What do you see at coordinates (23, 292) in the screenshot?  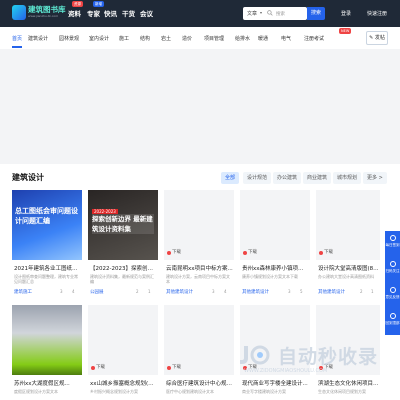 I see `card-category: 建筑施工` at bounding box center [23, 292].